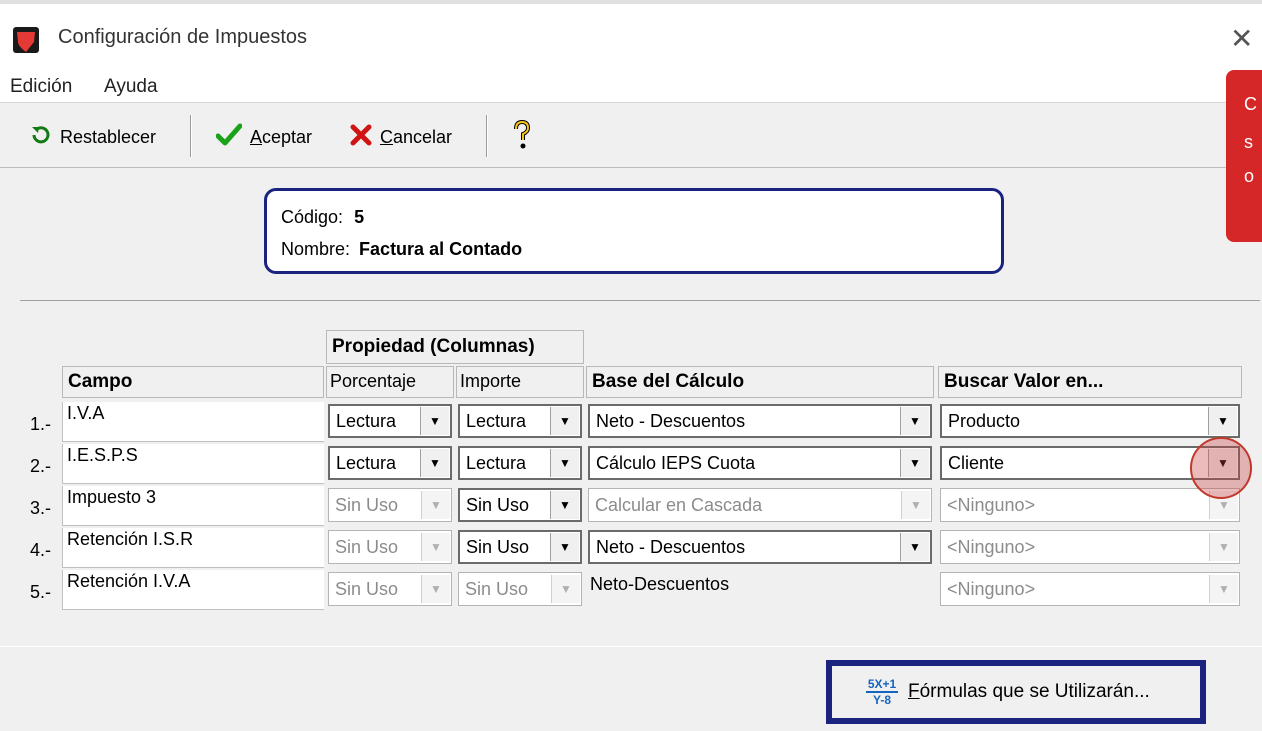 The width and height of the screenshot is (1262, 731). Describe the element at coordinates (316, 249) in the screenshot. I see `nombre-label: Nombre:` at that location.